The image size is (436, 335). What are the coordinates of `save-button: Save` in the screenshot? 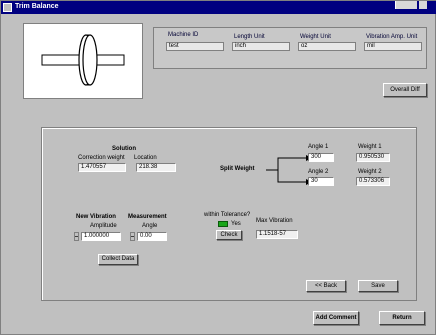 It's located at (378, 286).